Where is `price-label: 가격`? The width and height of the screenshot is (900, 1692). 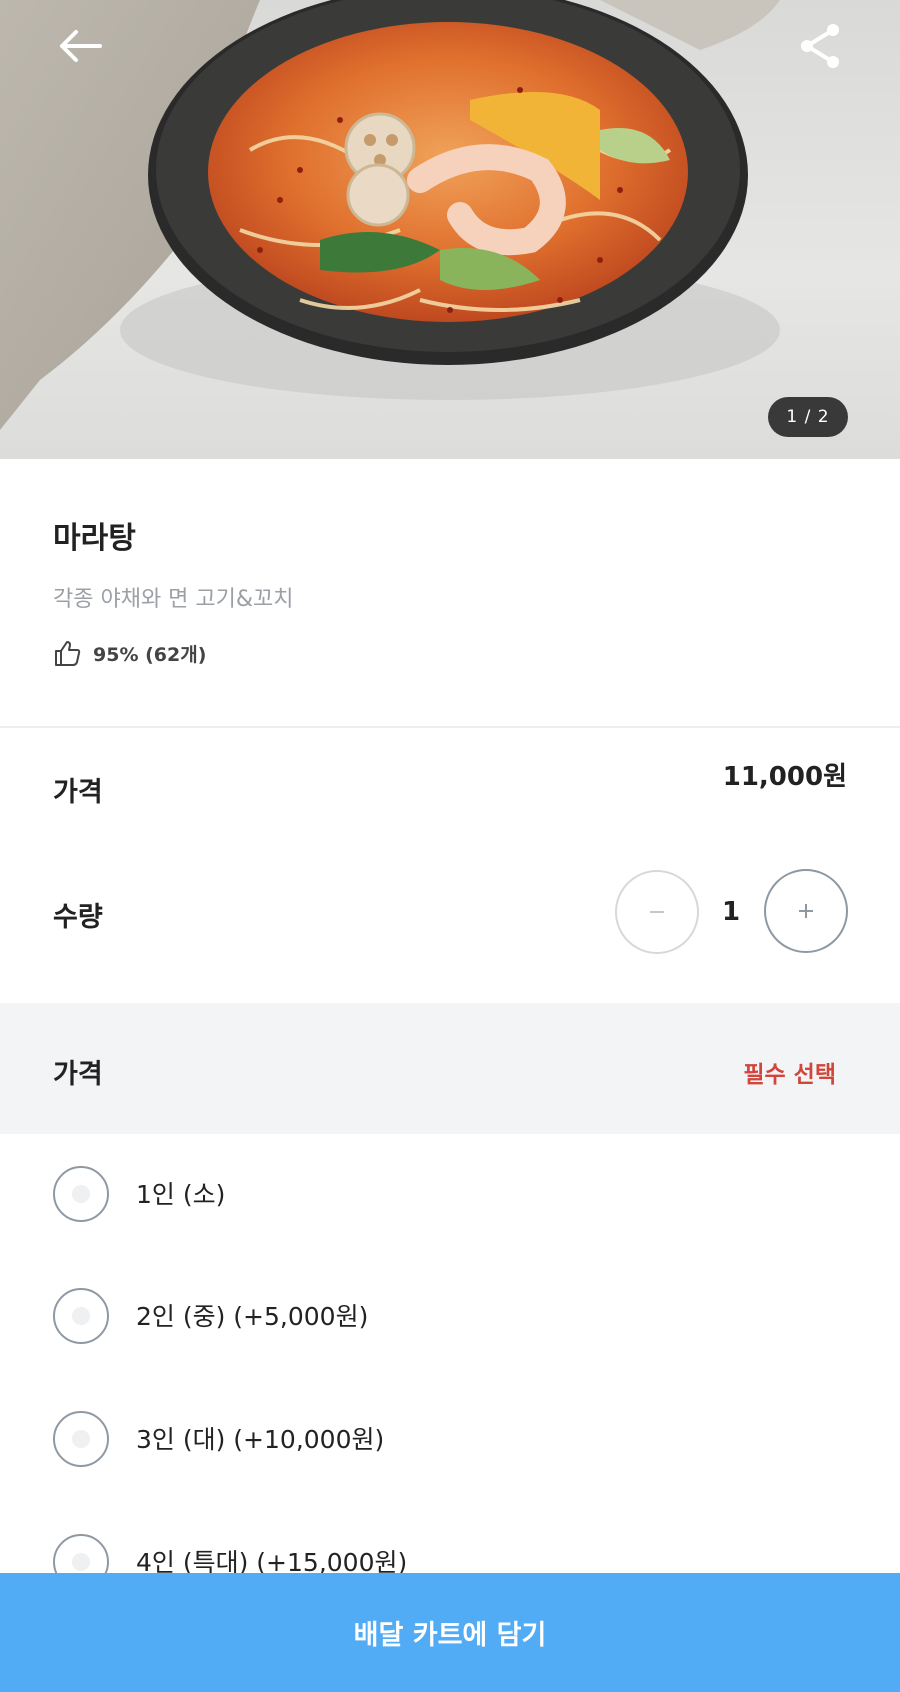 price-label: 가격 is located at coordinates (78, 792).